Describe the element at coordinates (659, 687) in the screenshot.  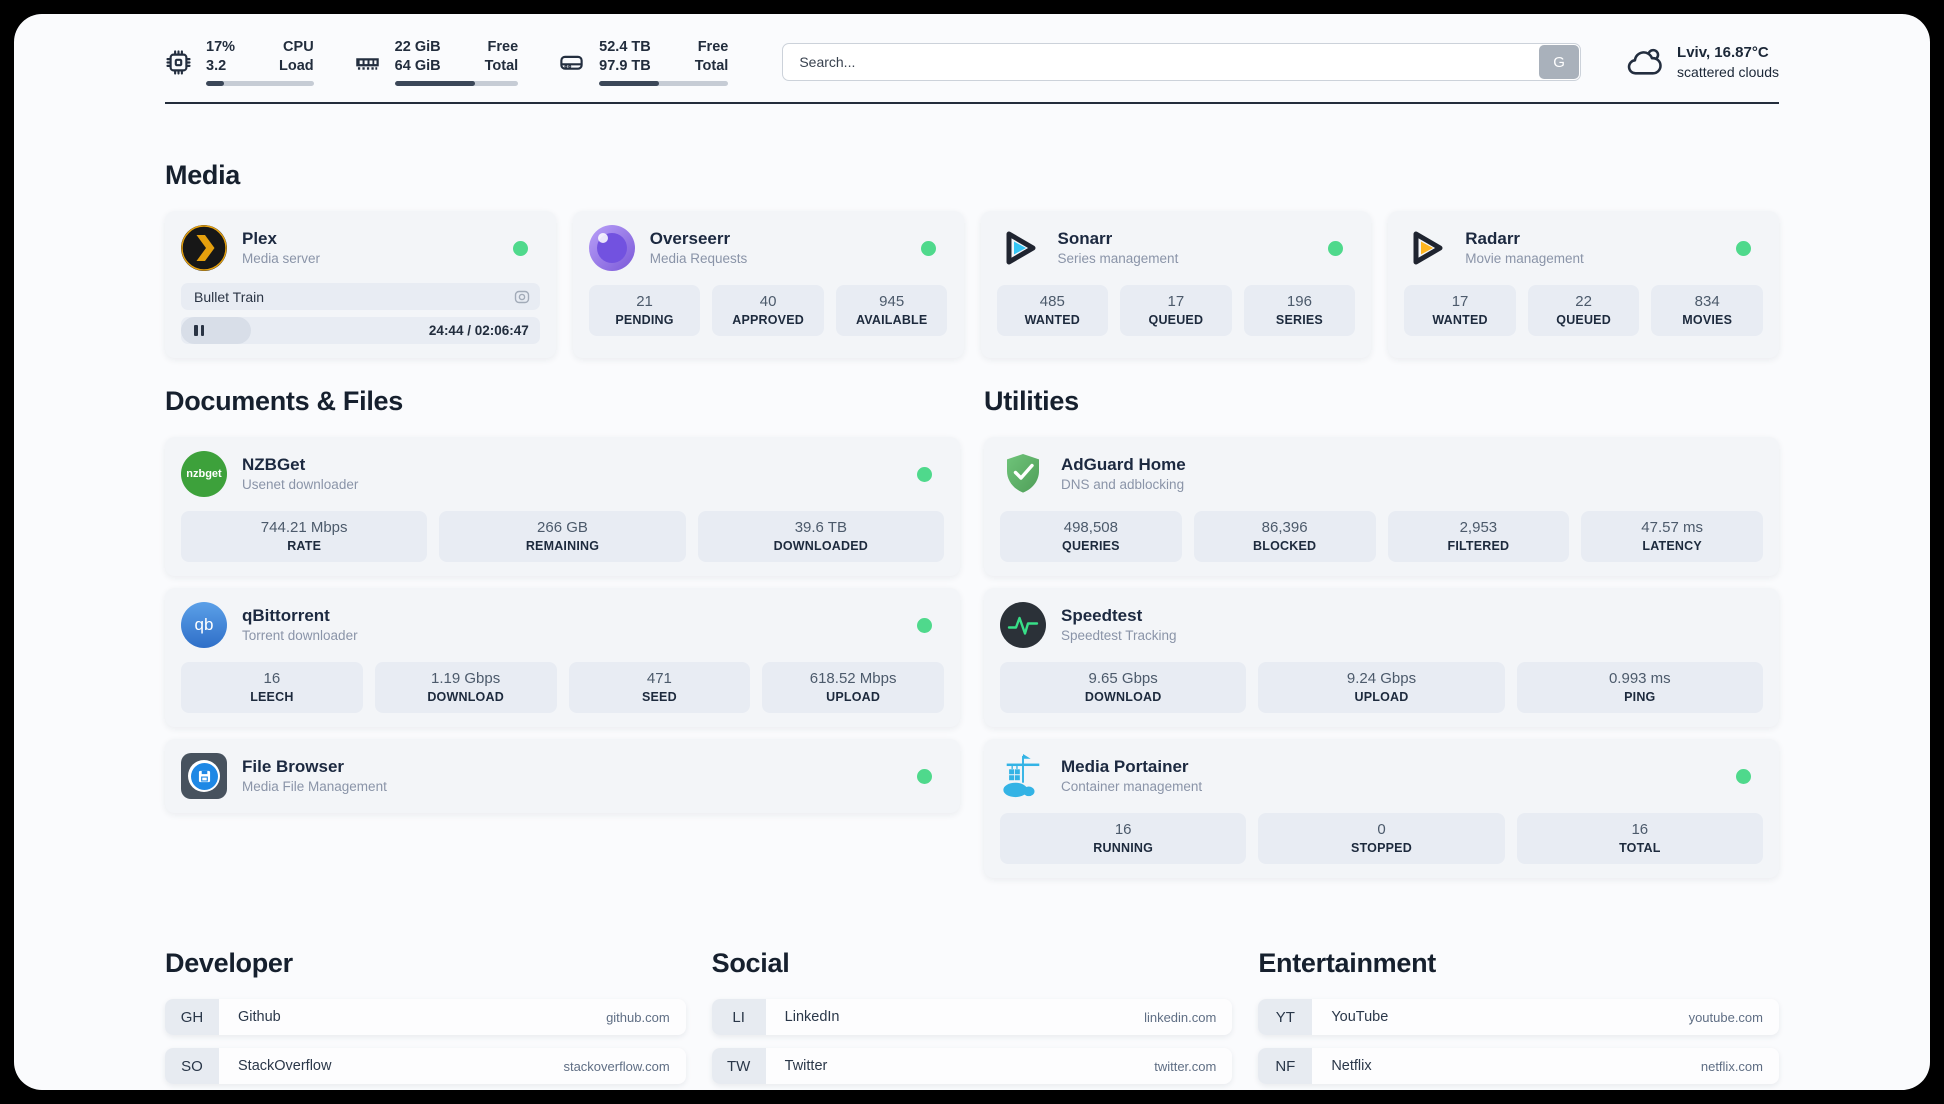
I see `stat-box: 471 SEED` at that location.